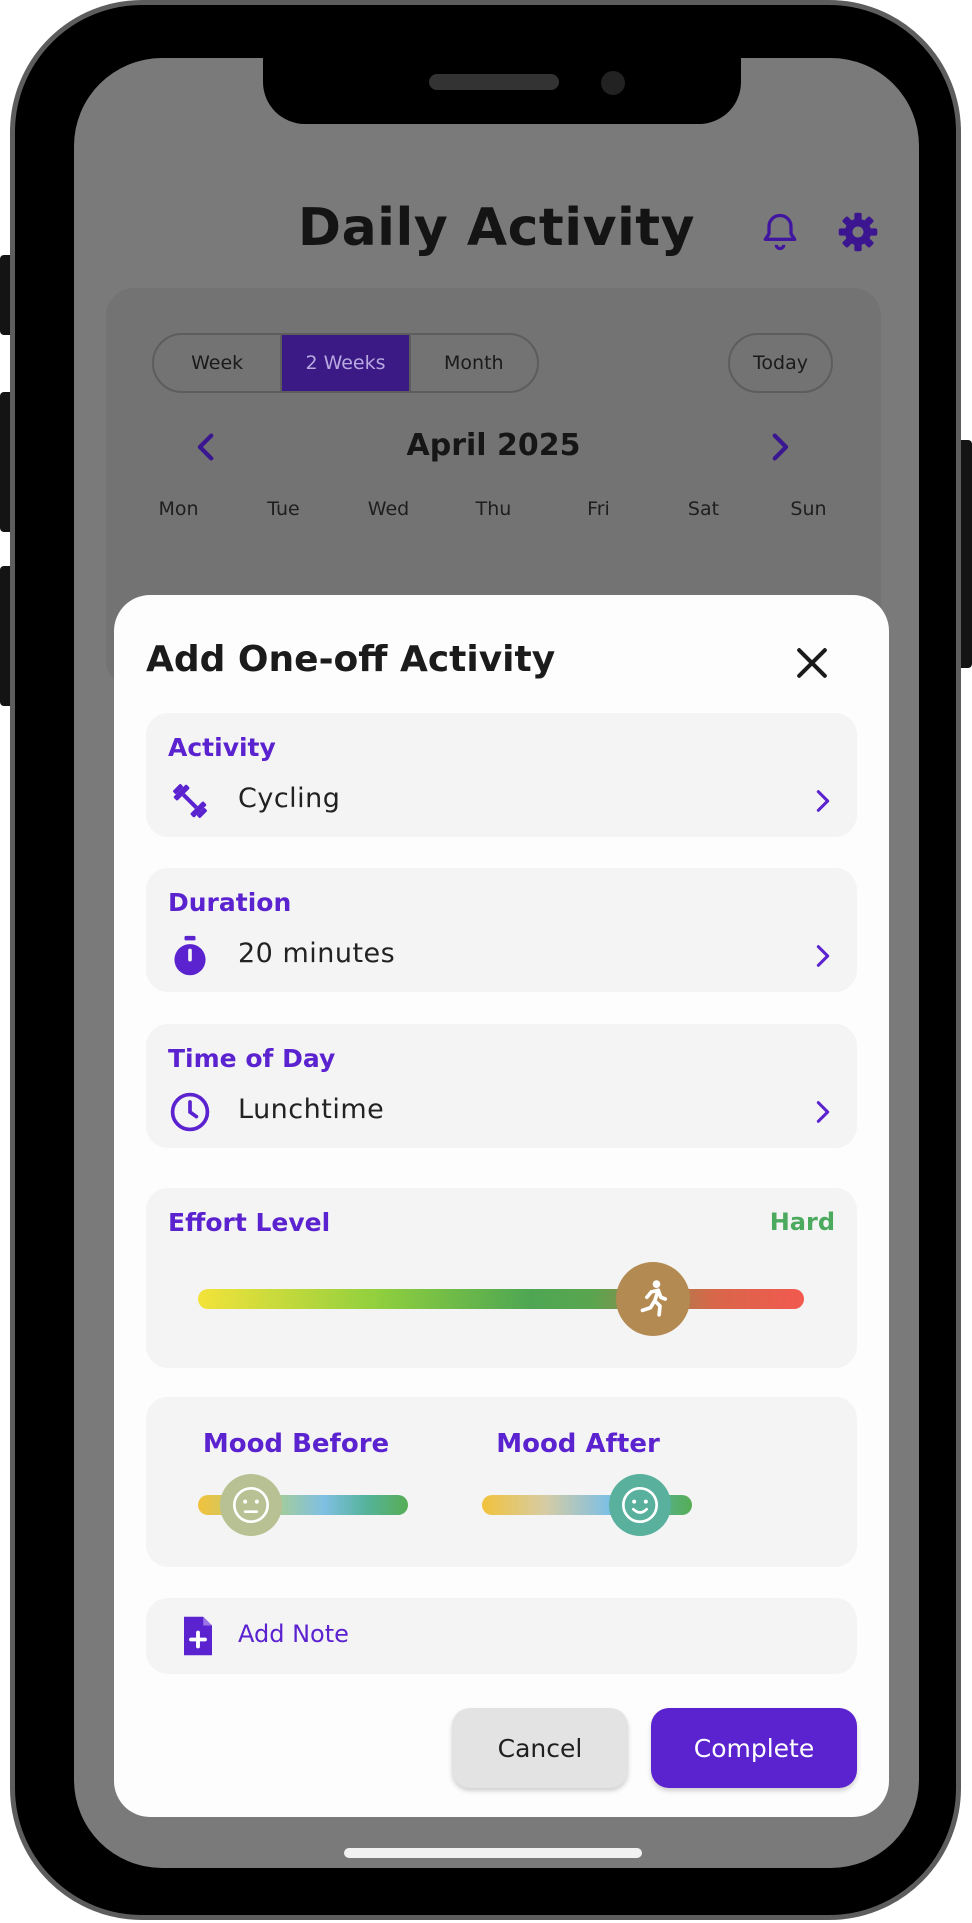  Describe the element at coordinates (178, 509) in the screenshot. I see `weekday-label: Mon` at that location.